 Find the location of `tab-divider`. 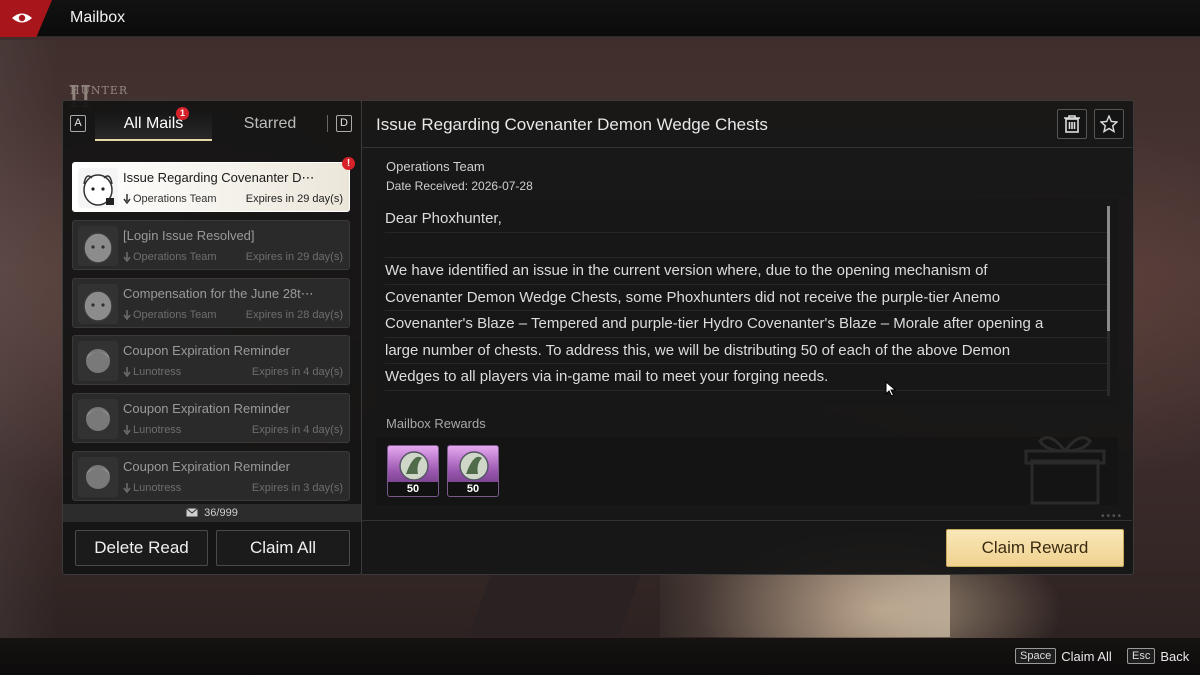

tab-divider is located at coordinates (327, 123).